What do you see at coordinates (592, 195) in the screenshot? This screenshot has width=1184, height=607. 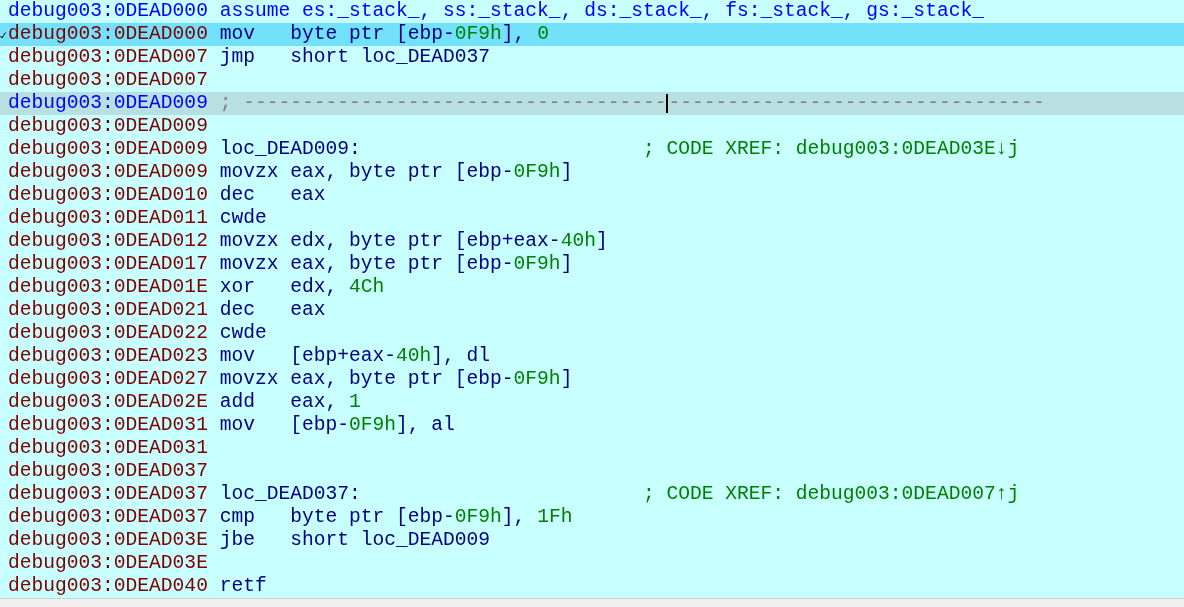 I see `listing-line: debug003:0DEAD010 dec eax` at bounding box center [592, 195].